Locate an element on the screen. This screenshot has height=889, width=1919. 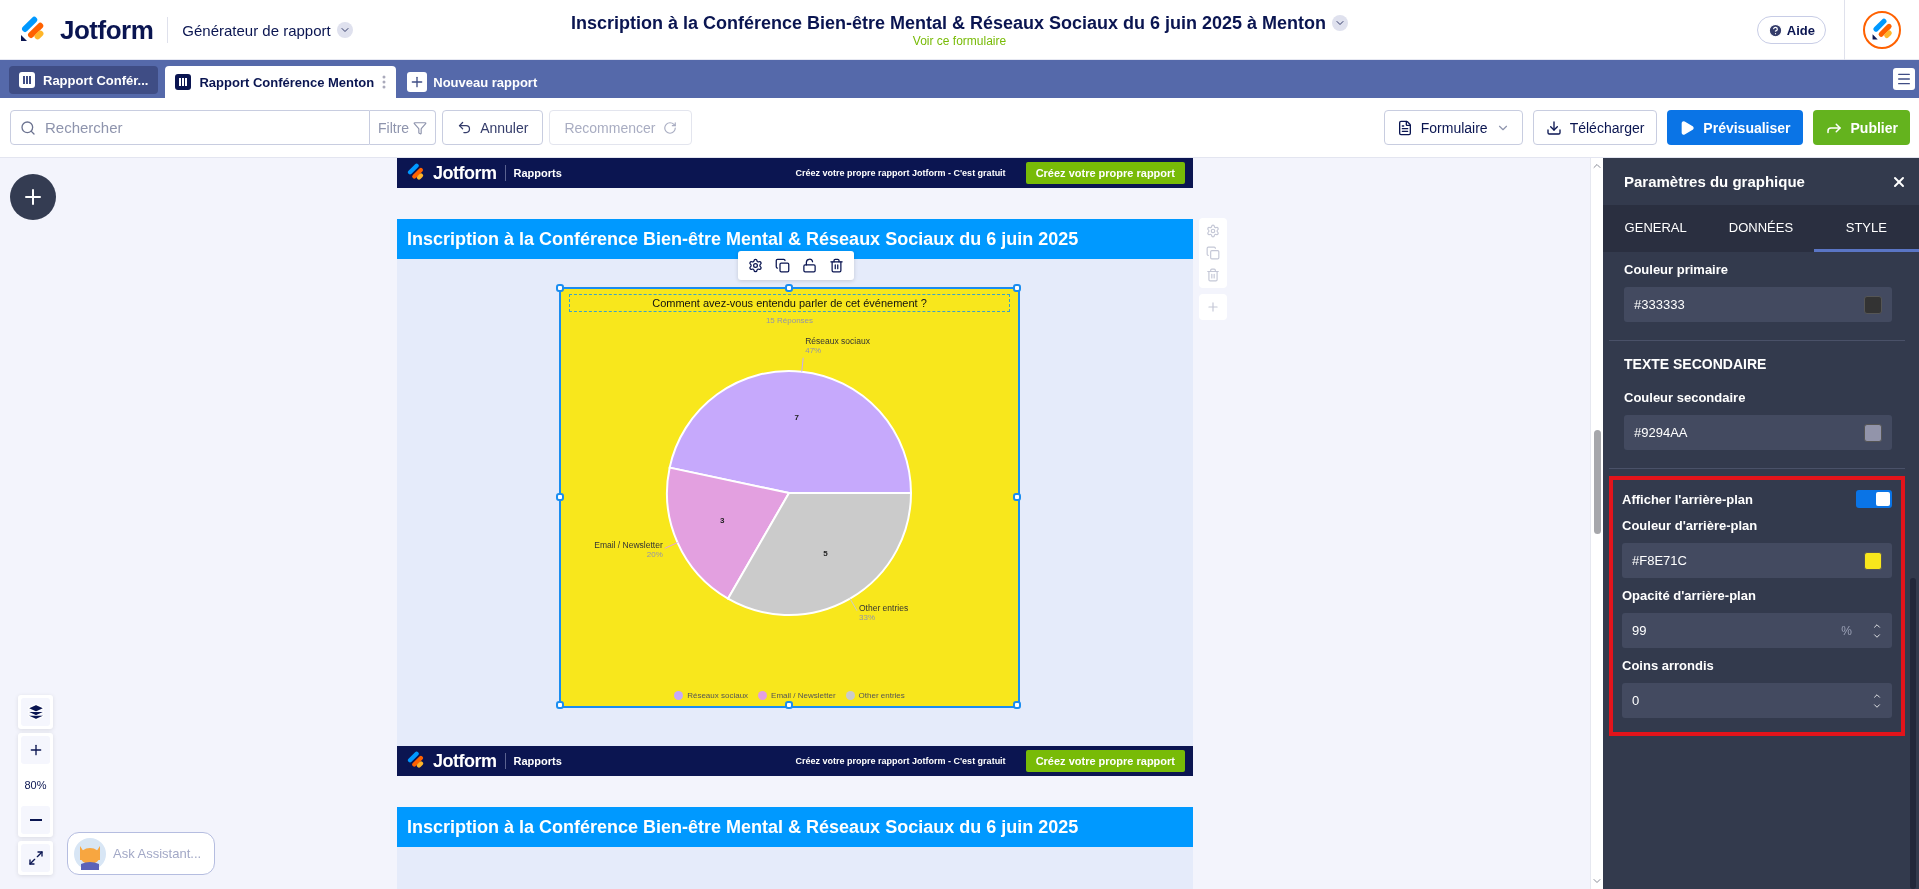
play-icon is located at coordinates (1687, 127).